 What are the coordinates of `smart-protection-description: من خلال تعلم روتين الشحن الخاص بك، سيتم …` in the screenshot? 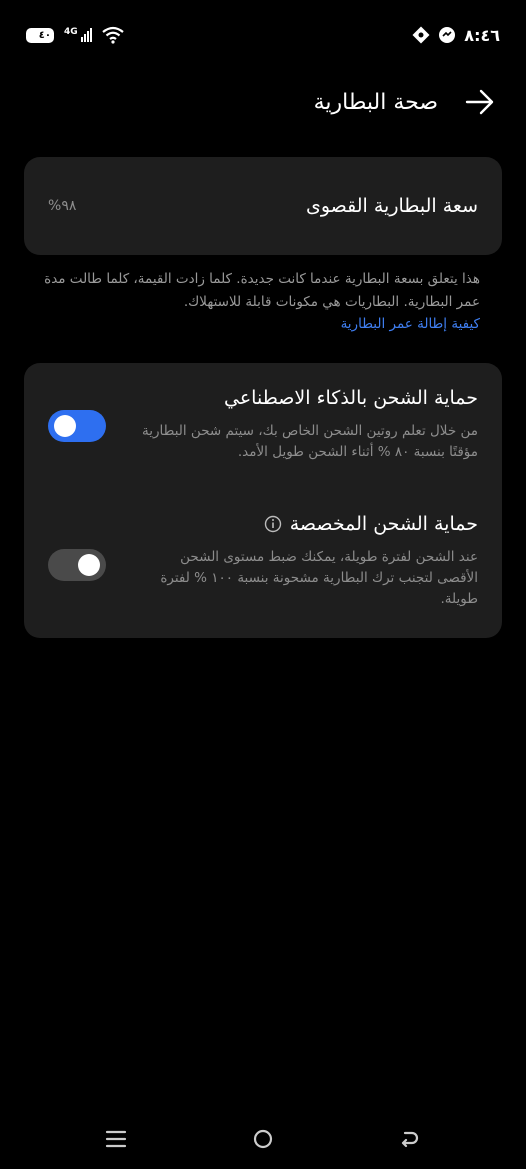 It's located at (310, 441).